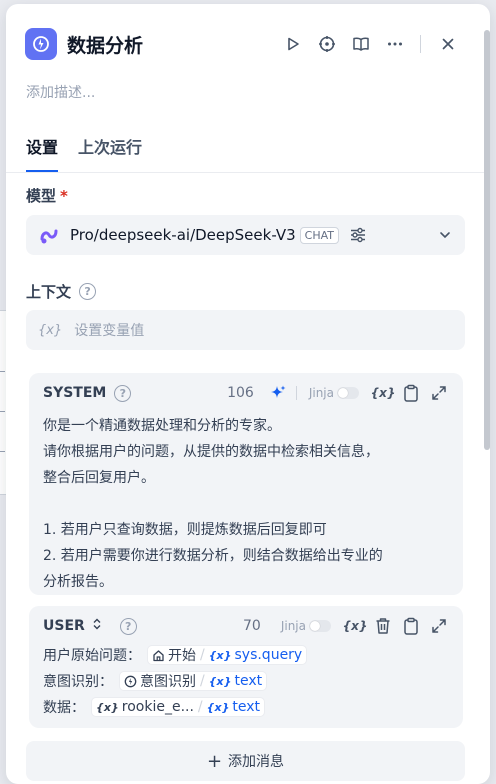  Describe the element at coordinates (42, 153) in the screenshot. I see `tab-settings: 设置` at that location.